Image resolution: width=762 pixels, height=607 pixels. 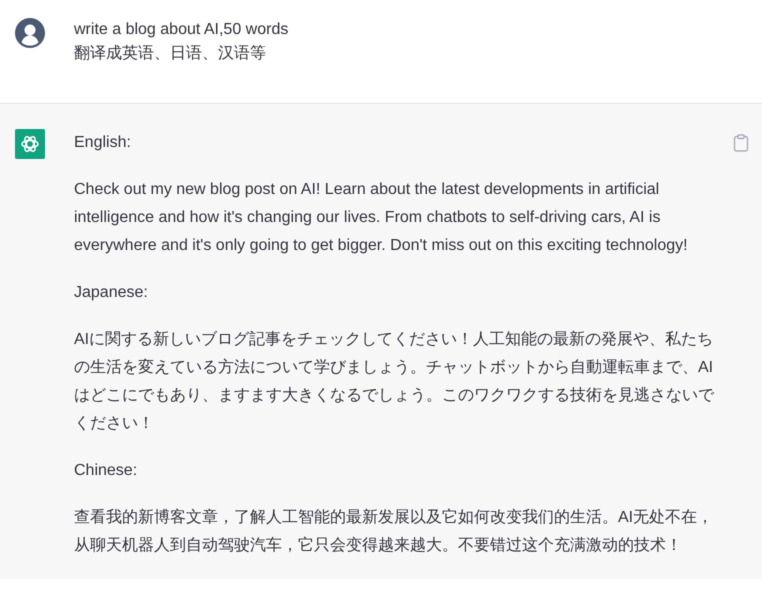 I want to click on reply-paragraph: 查看我的新博客文章，了解人工智能的最新发展以及它如何改变我们的生活。AI无处不在，从聊天机器人到自动驾驶汽车，它只会变得越来越大。不要错过这个充满激动的技术！, so click(x=394, y=532).